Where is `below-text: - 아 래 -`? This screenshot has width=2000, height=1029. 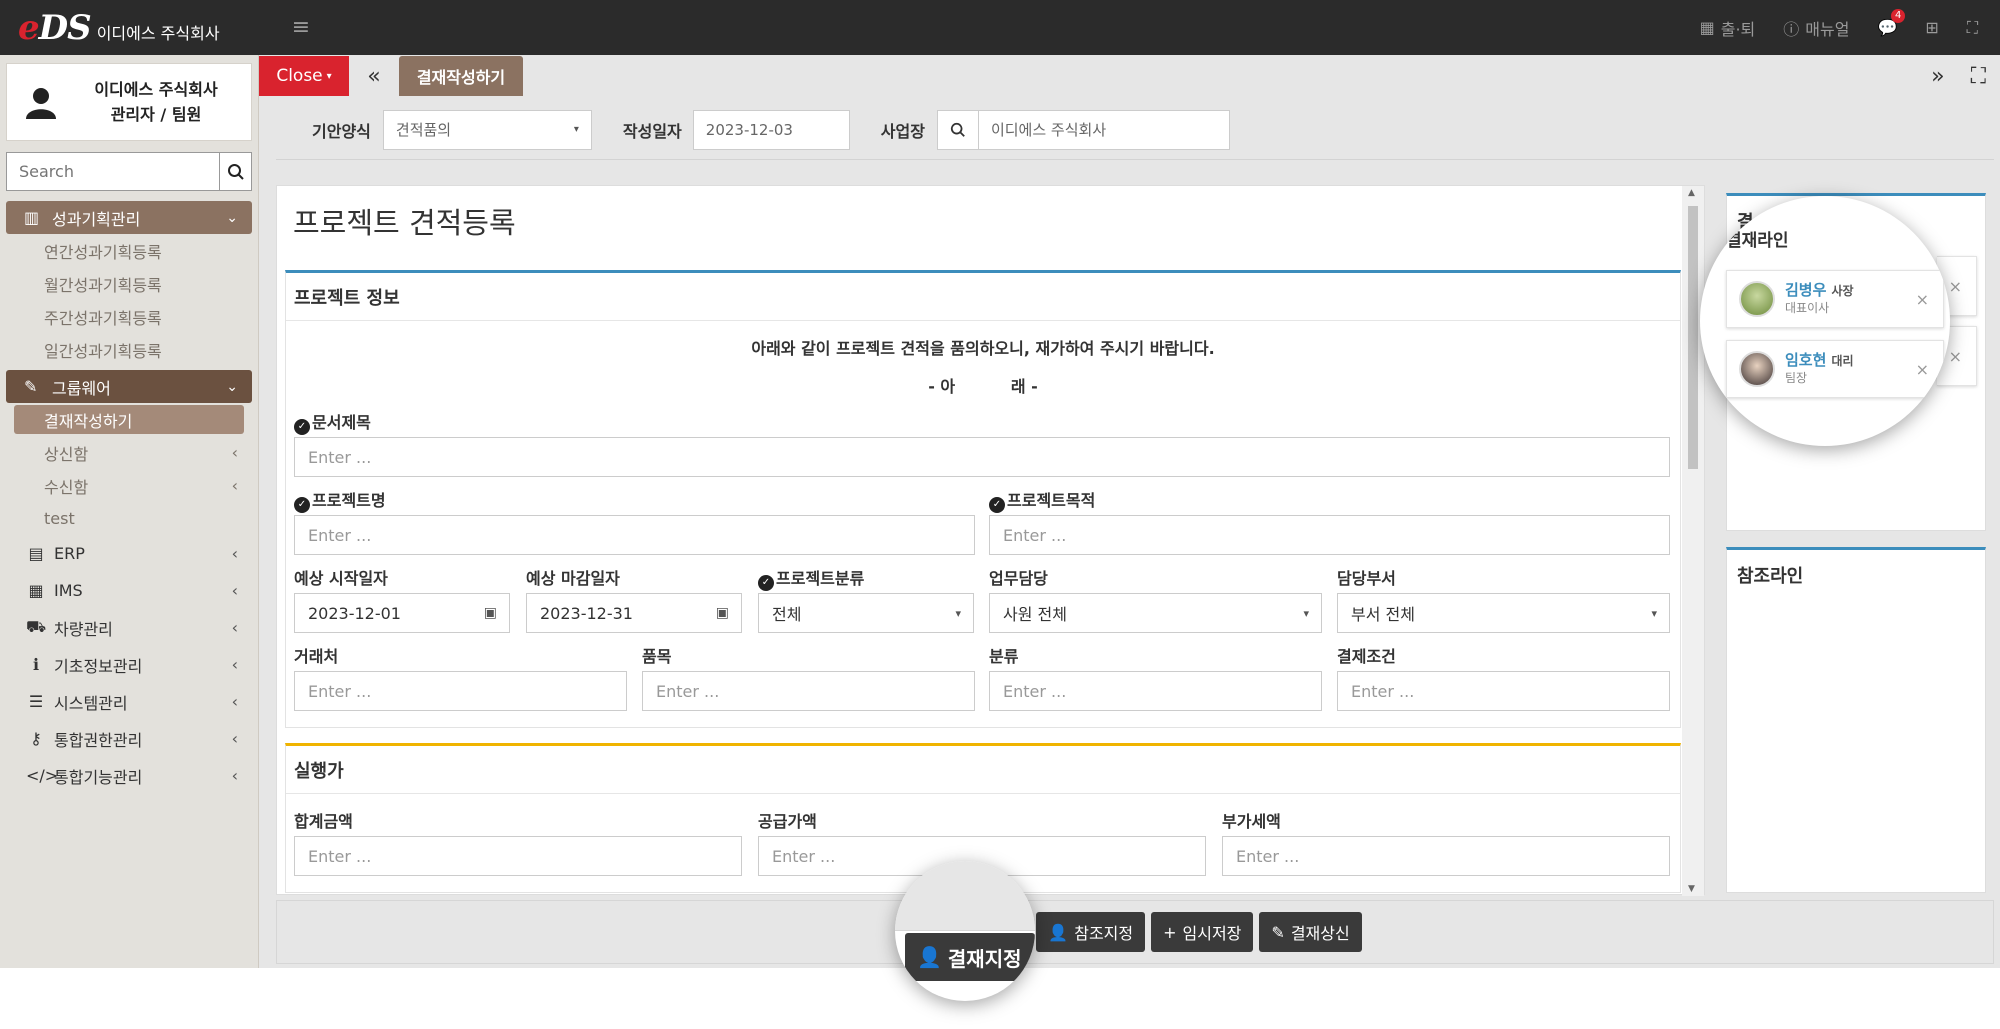 below-text: - 아 래 - is located at coordinates (983, 386).